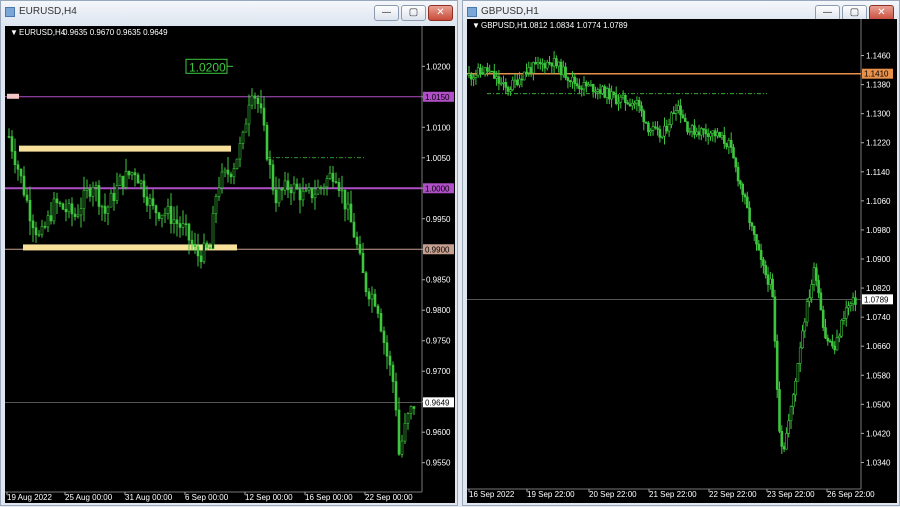 This screenshot has width=900, height=507. I want to click on minimize-button: —, so click(386, 13).